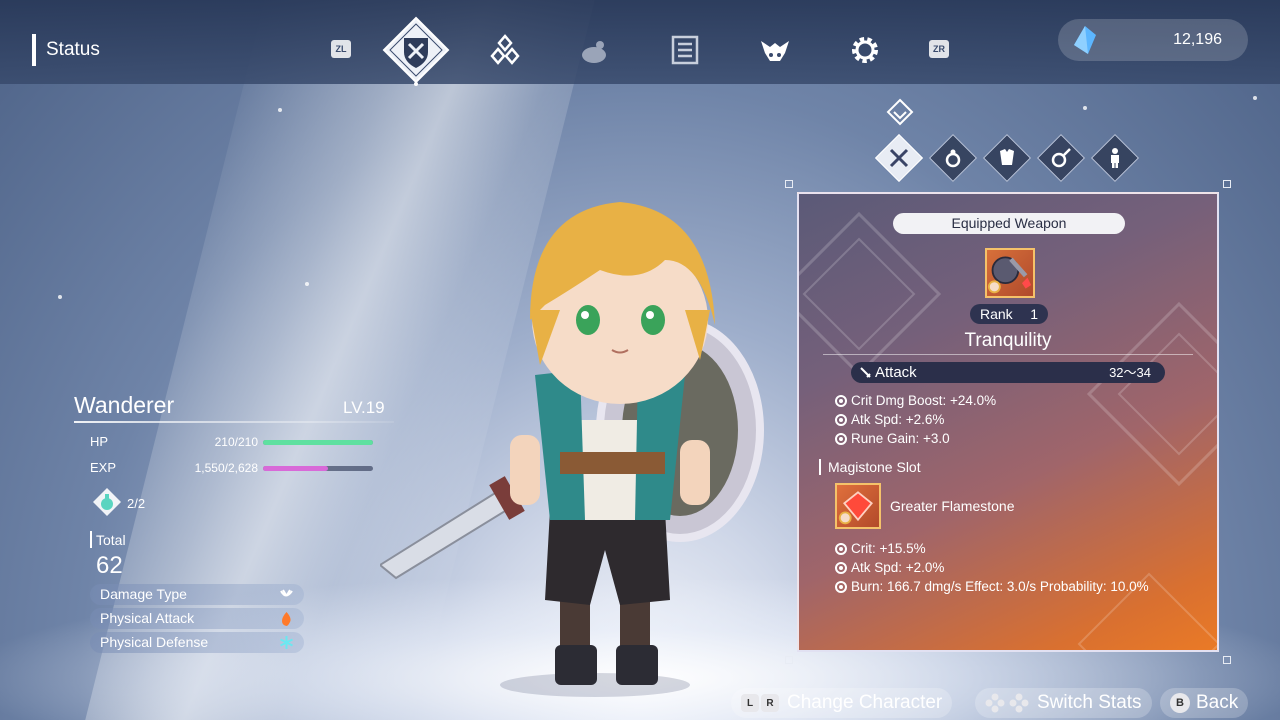  I want to click on potion-count: 2/2, so click(136, 503).